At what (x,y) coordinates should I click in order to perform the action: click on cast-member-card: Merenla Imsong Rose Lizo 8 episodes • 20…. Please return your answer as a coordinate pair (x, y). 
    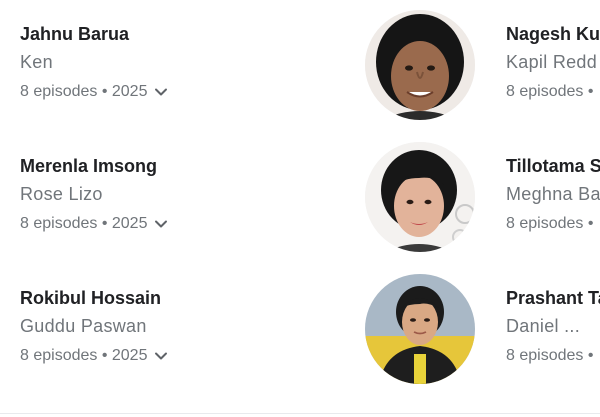
    Looking at the image, I should click on (180, 197).